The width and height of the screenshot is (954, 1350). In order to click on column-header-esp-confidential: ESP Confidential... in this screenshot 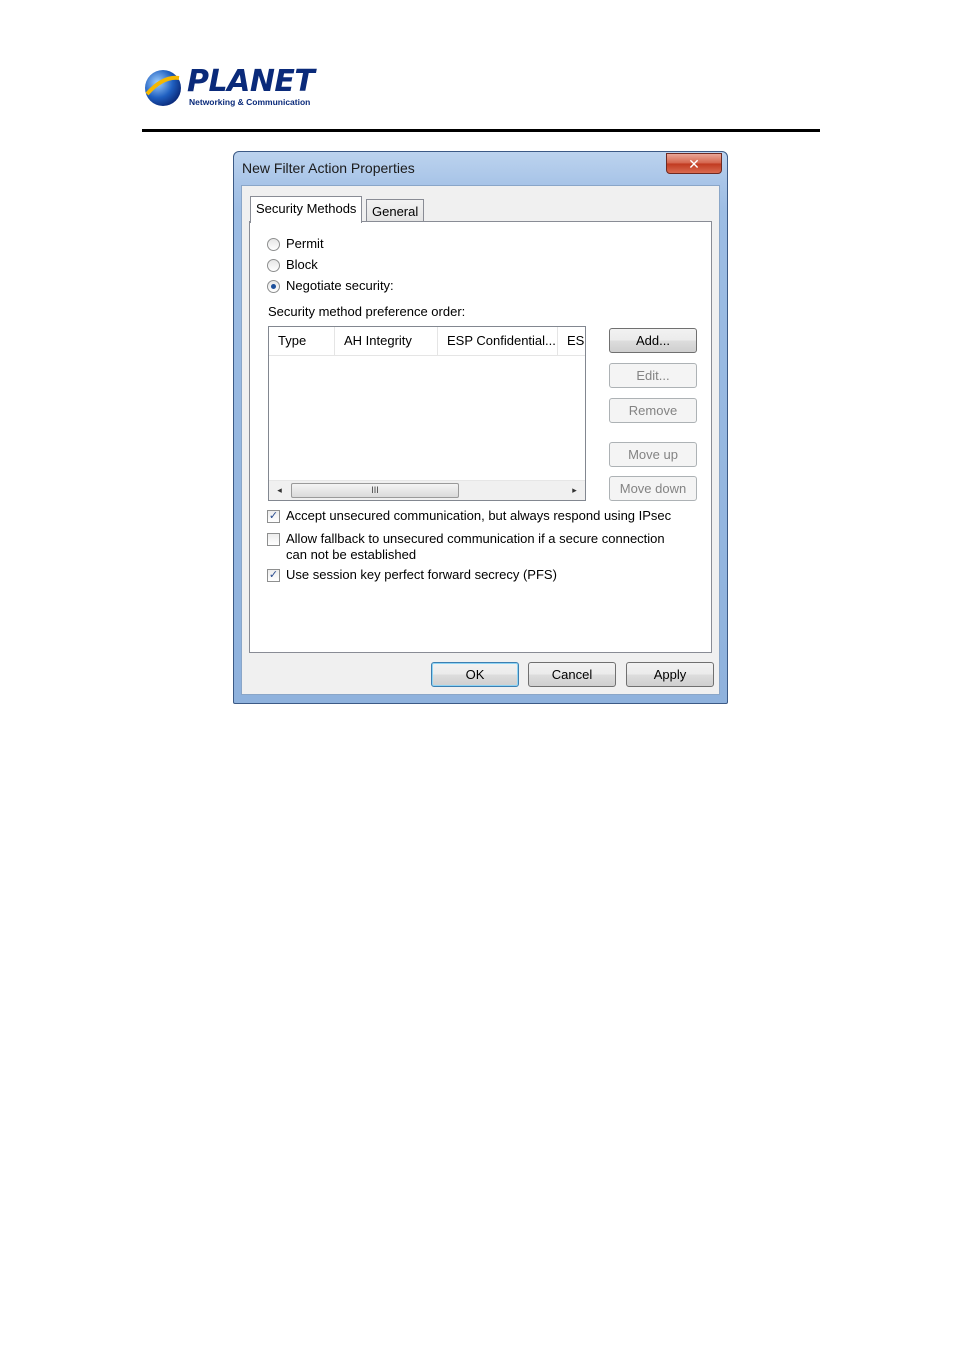, I will do `click(498, 341)`.